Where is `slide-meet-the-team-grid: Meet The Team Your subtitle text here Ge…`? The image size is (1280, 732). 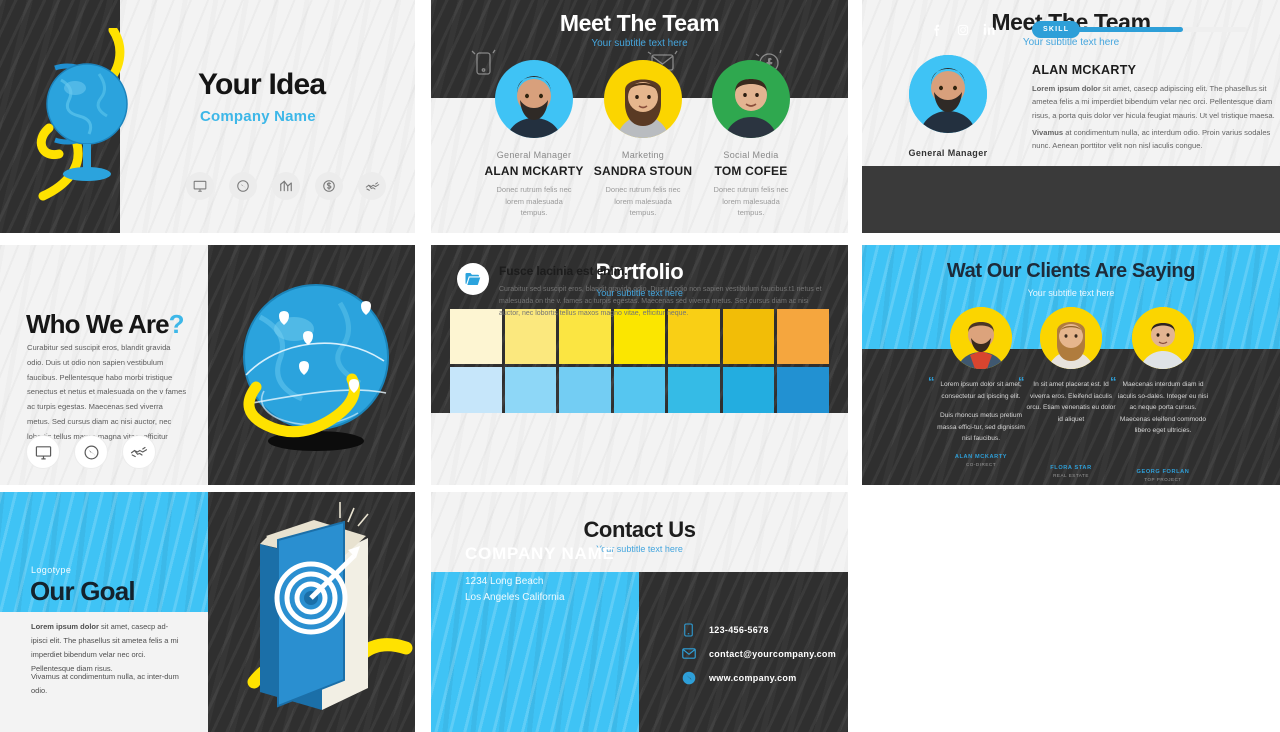 slide-meet-the-team-grid: Meet The Team Your subtitle text here Ge… is located at coordinates (639, 116).